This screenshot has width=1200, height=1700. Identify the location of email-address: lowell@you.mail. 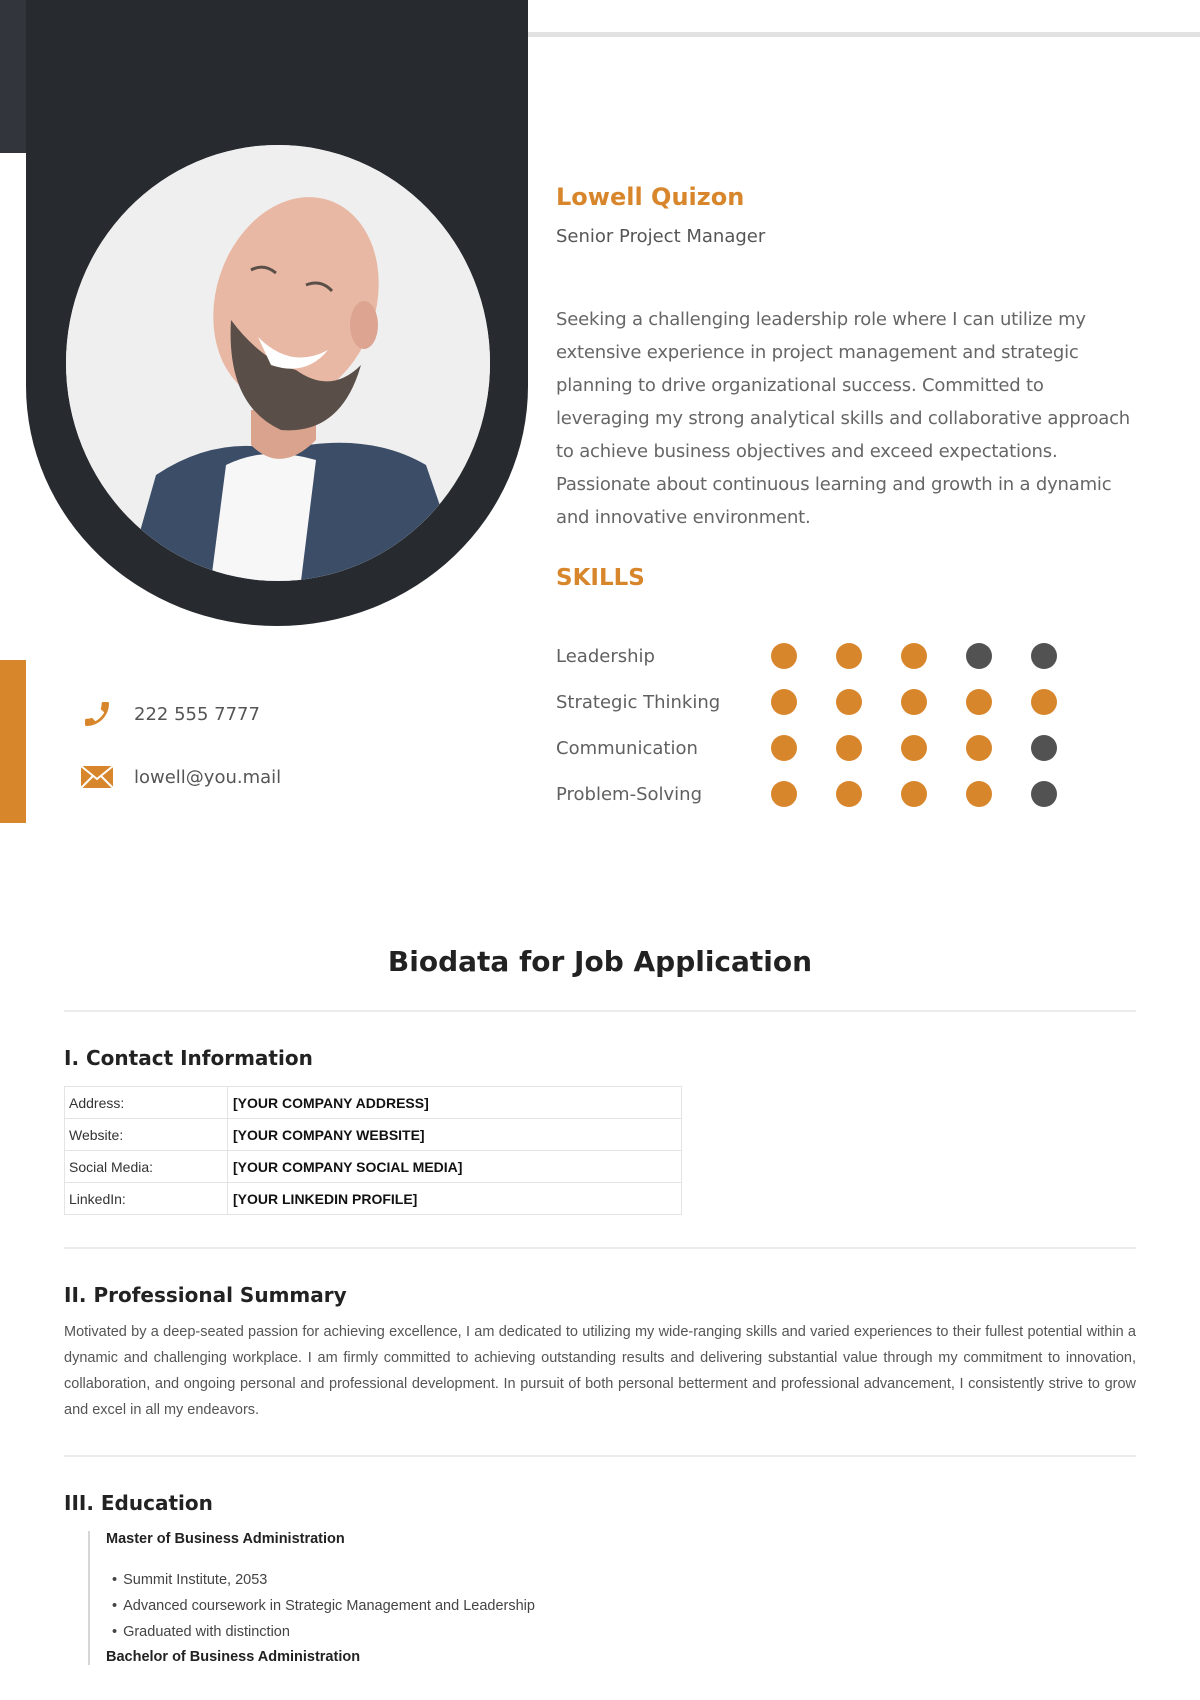
(208, 777).